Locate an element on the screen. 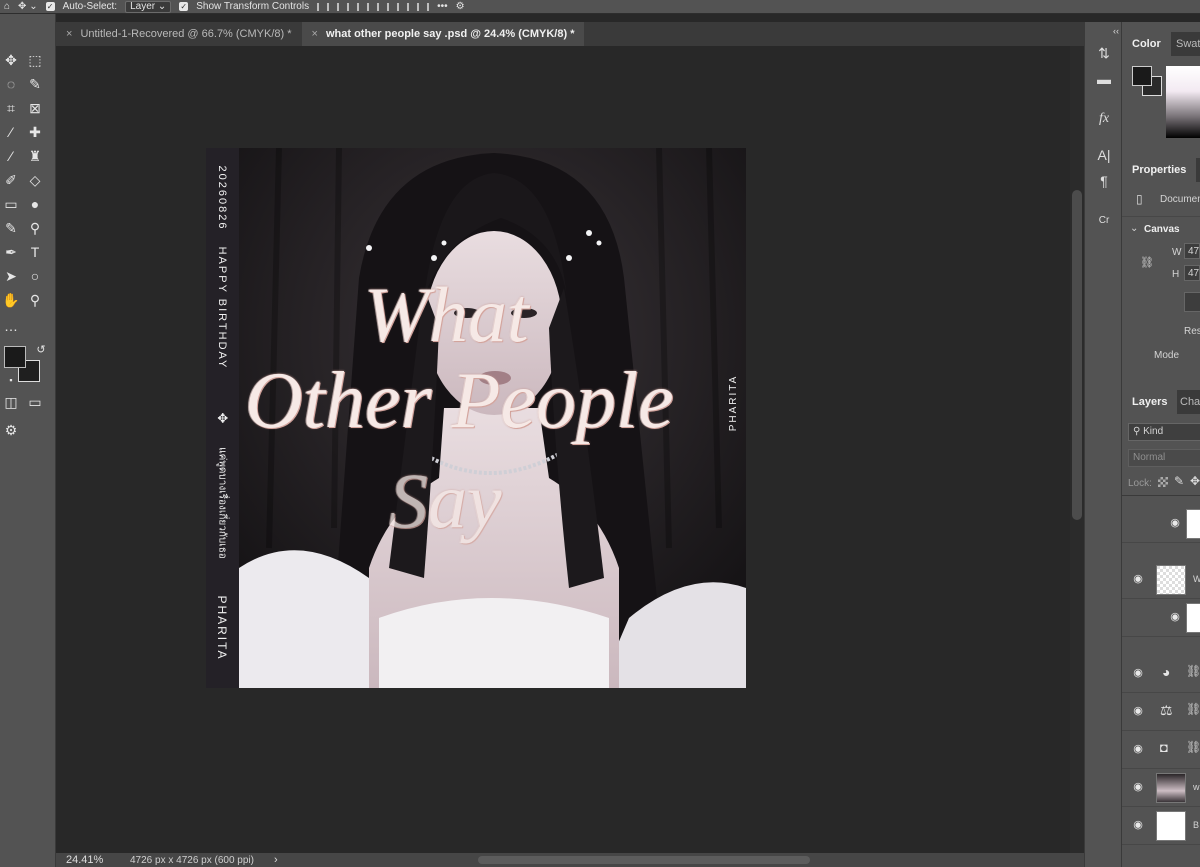  align-bottom-icon is located at coordinates (423, 6).